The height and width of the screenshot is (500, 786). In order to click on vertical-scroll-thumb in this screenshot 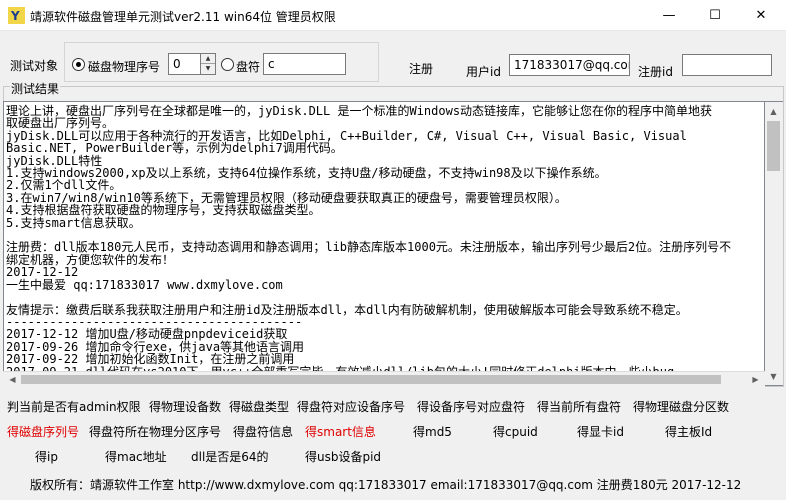, I will do `click(773, 146)`.